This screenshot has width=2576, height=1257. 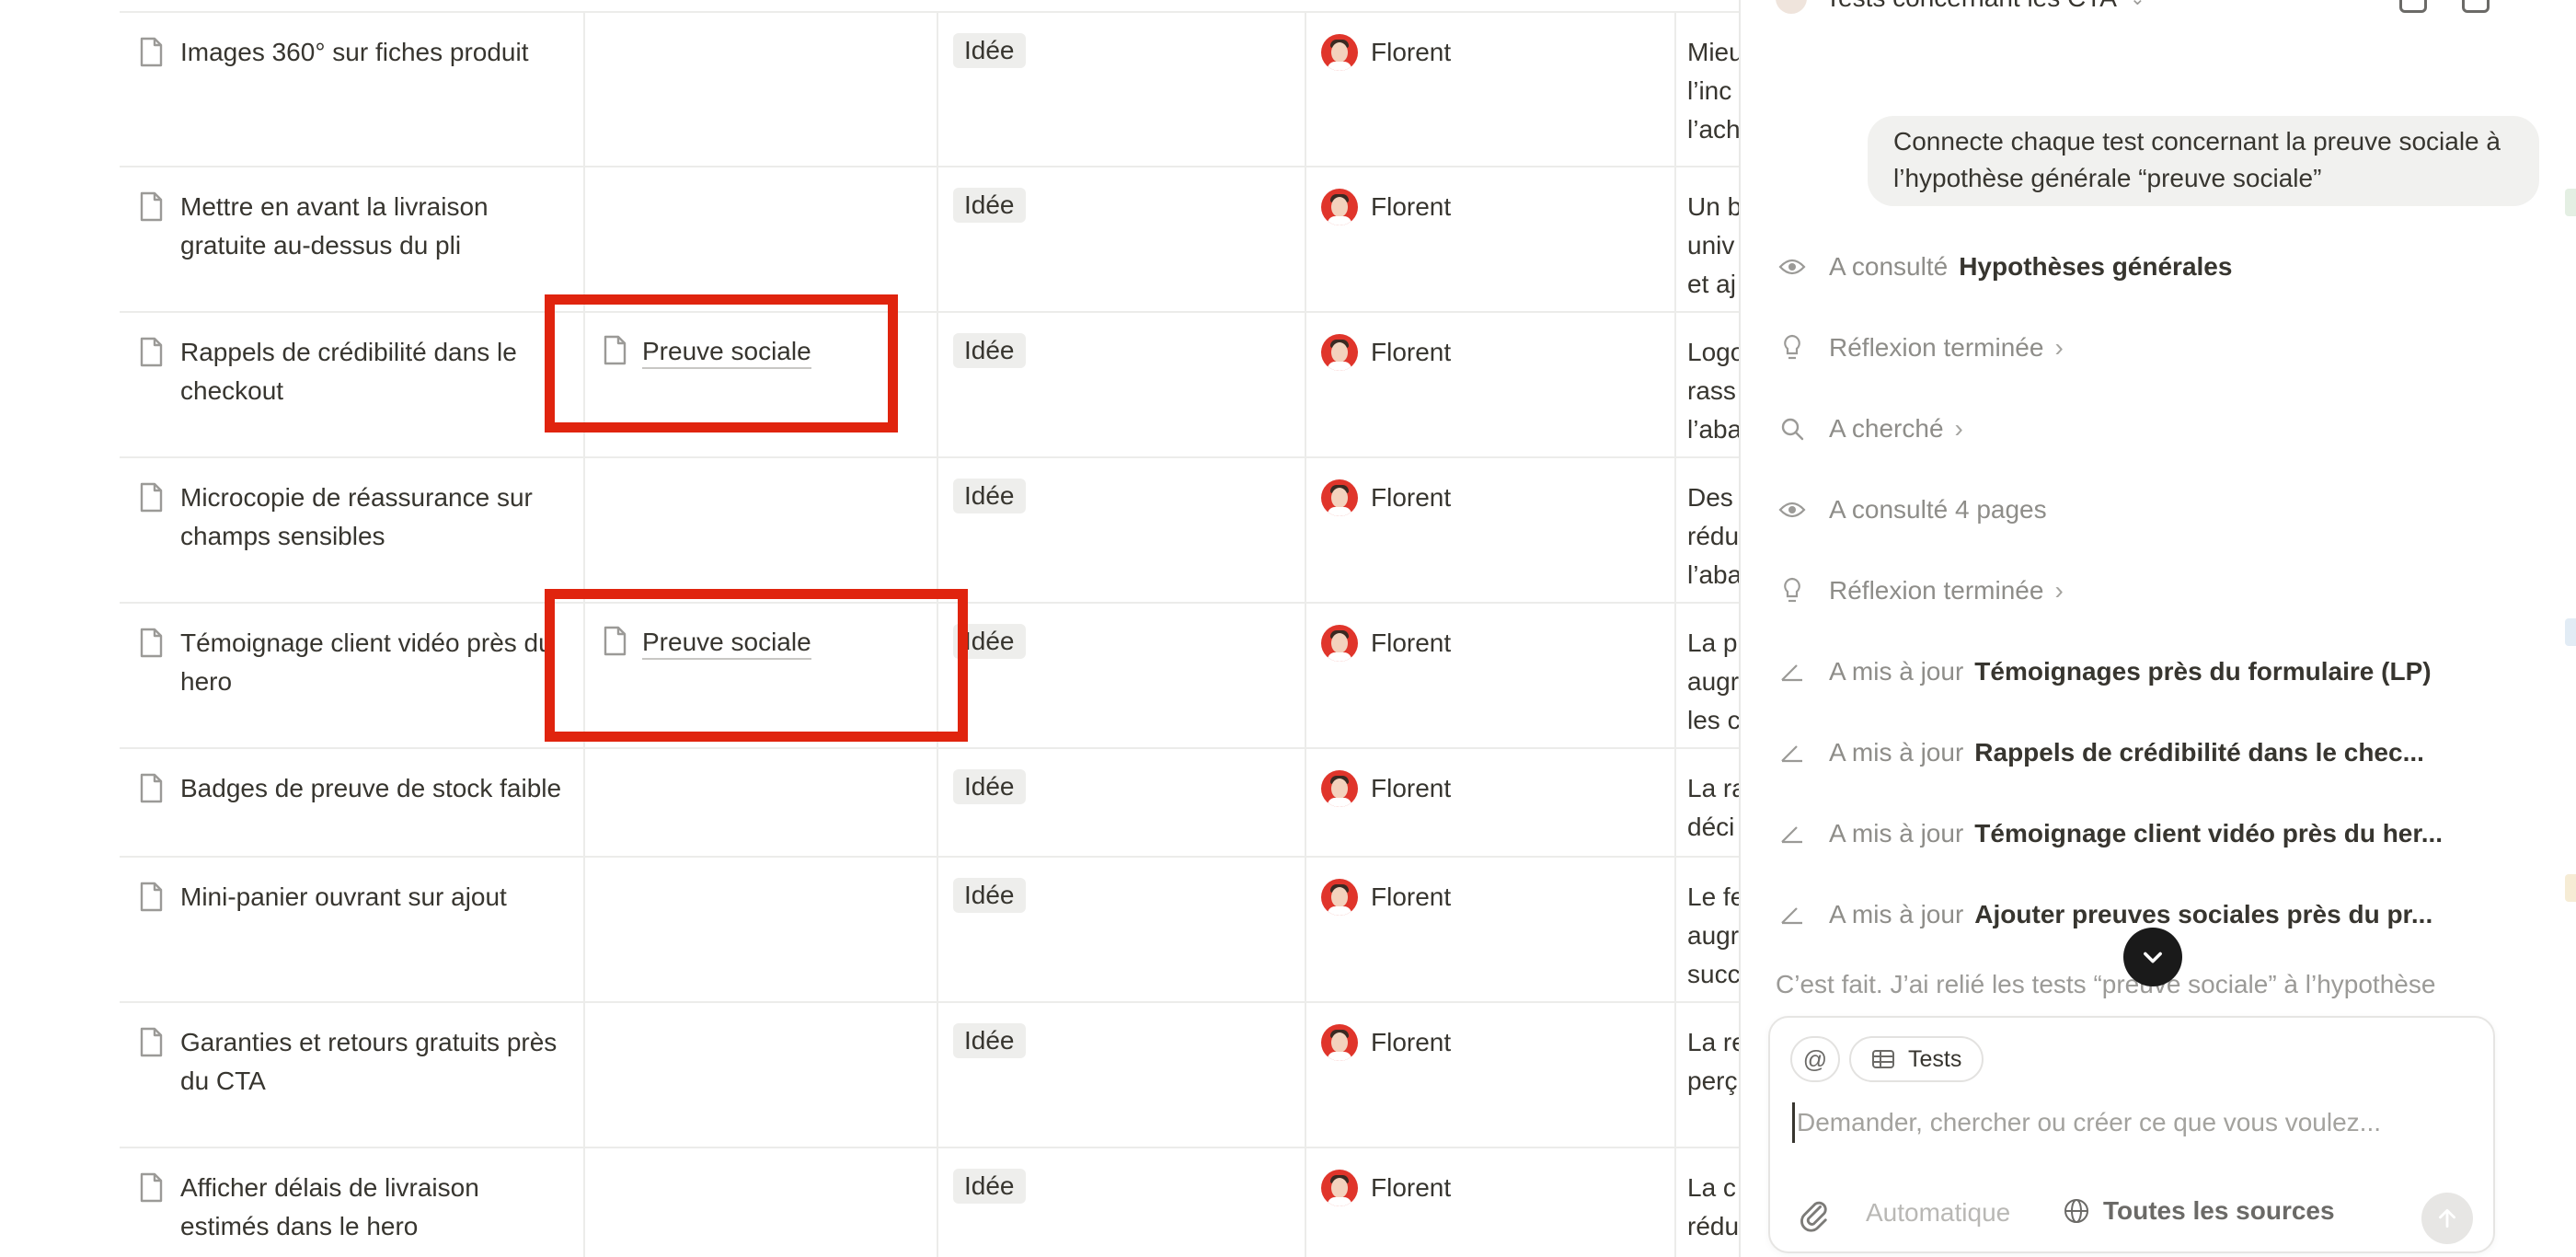 I want to click on mention-button: @, so click(x=1815, y=1059).